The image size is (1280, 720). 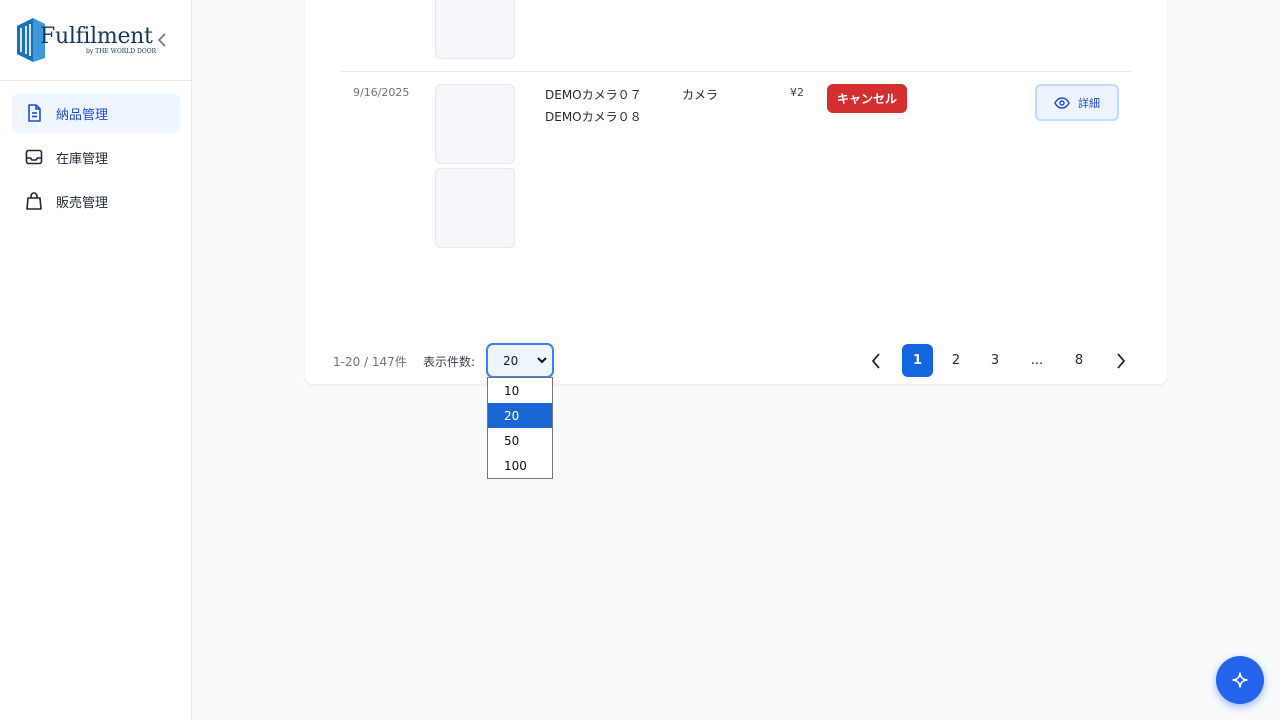 What do you see at coordinates (1062, 102) in the screenshot?
I see `eye-icon` at bounding box center [1062, 102].